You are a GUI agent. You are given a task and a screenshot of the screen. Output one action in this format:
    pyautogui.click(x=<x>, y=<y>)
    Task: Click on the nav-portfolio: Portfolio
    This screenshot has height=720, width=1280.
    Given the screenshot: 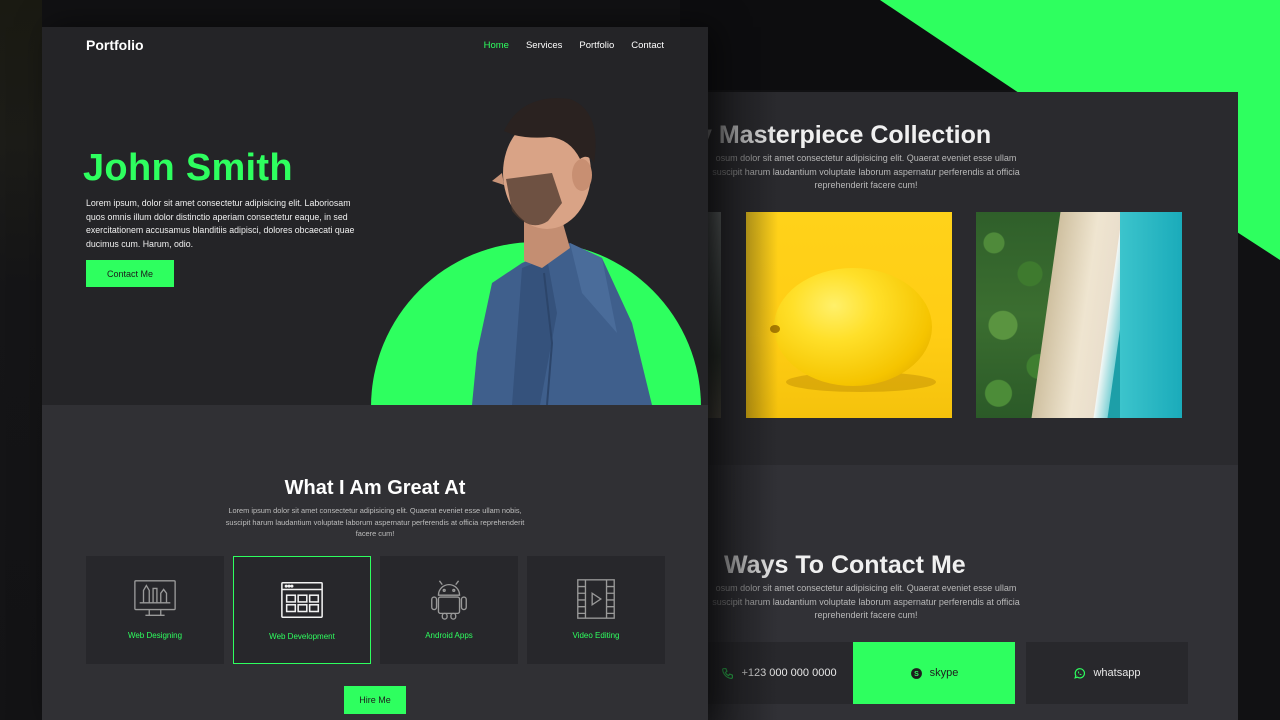 What is the action you would take?
    pyautogui.click(x=596, y=45)
    